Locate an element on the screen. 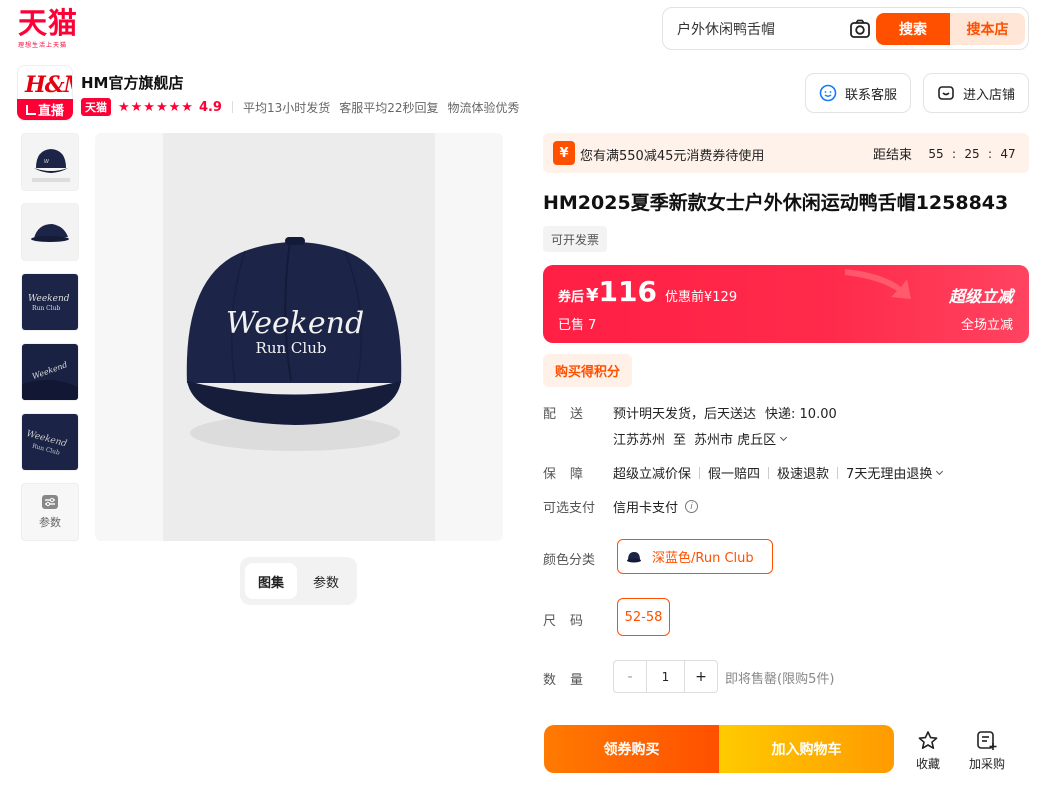 The height and width of the screenshot is (789, 1049). params-thumbnail: 参数 is located at coordinates (50, 512).